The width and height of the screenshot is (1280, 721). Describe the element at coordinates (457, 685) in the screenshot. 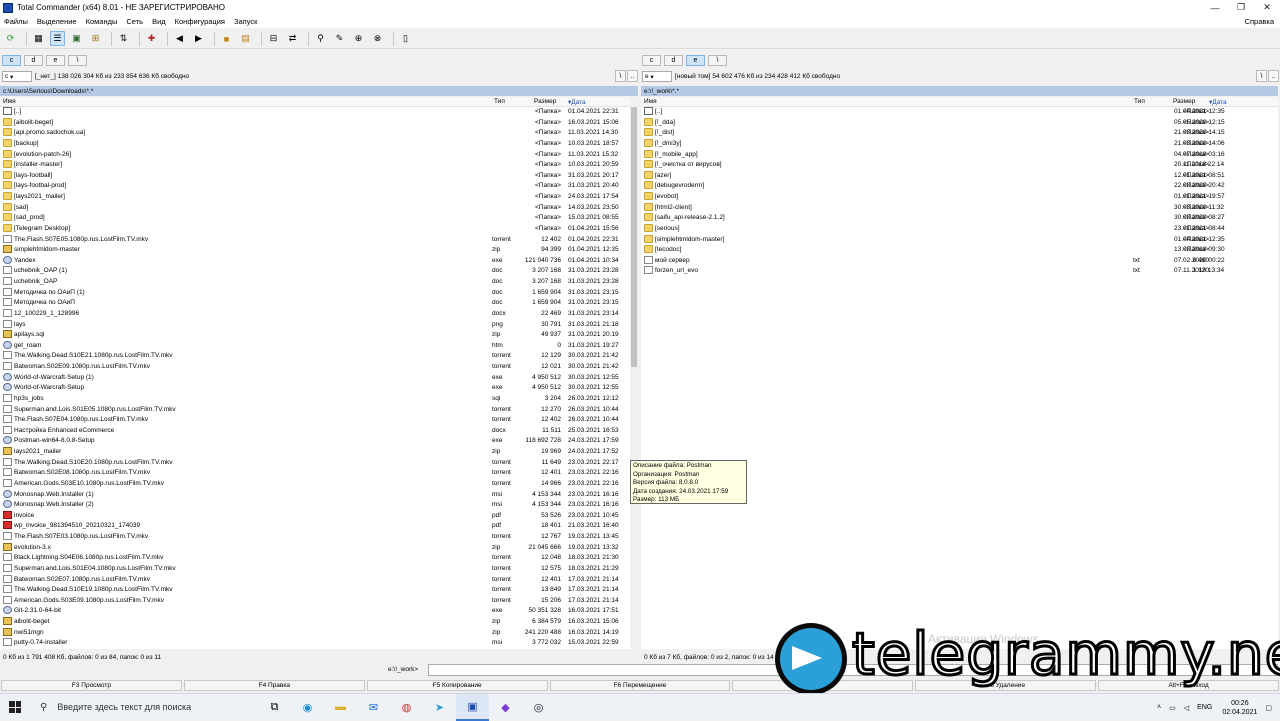

I see `f5-copy-button: F5 Копирование` at that location.